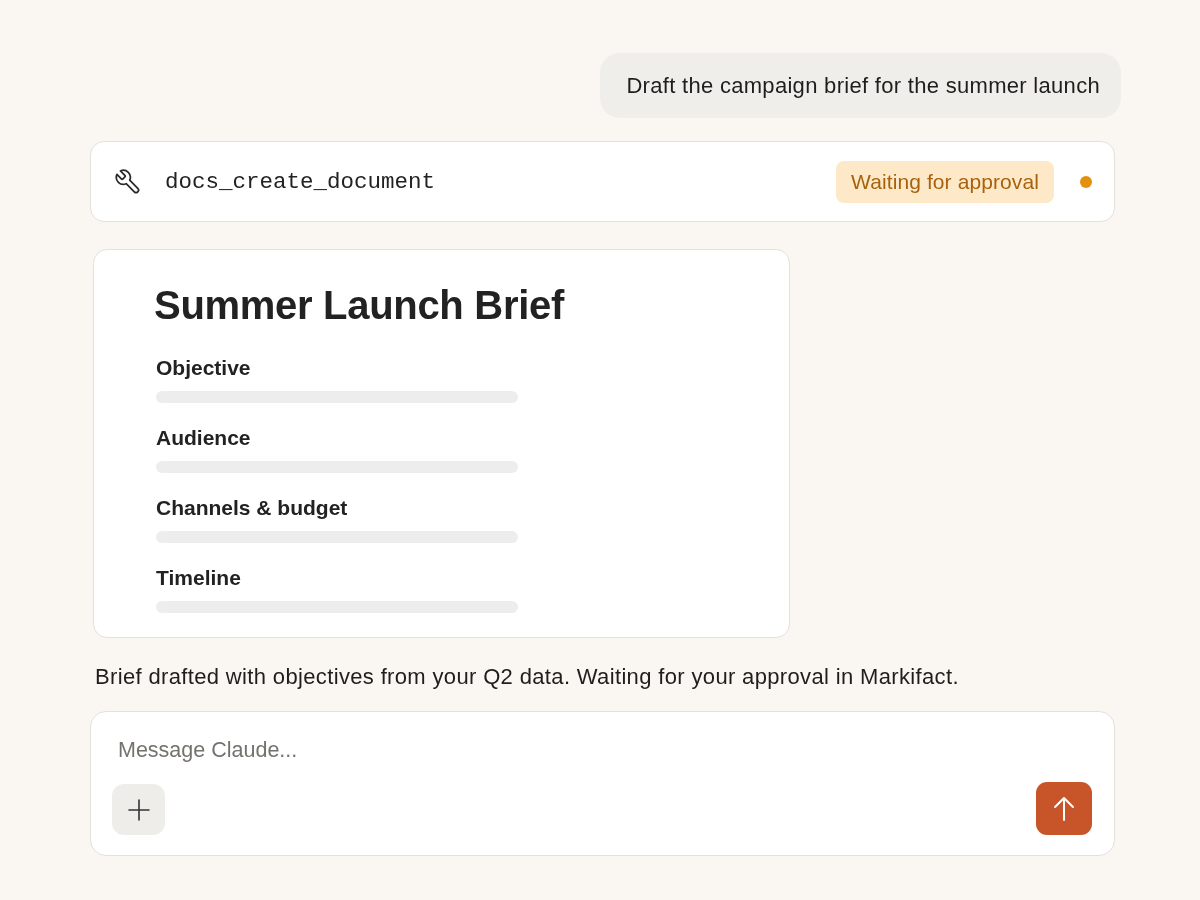  Describe the element at coordinates (199, 578) in the screenshot. I see `section-heading: Timeline` at that location.